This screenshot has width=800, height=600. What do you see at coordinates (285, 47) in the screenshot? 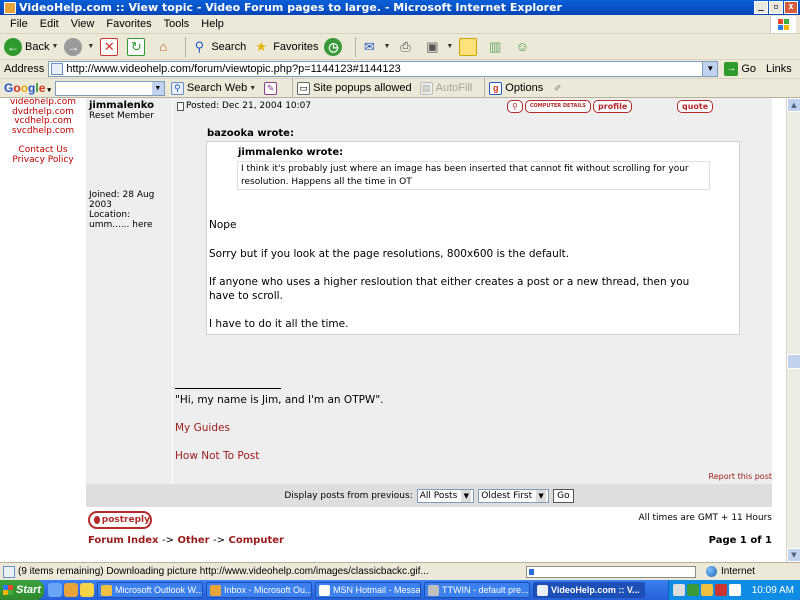
I see `favorites-button: ★ Favorites` at bounding box center [285, 47].